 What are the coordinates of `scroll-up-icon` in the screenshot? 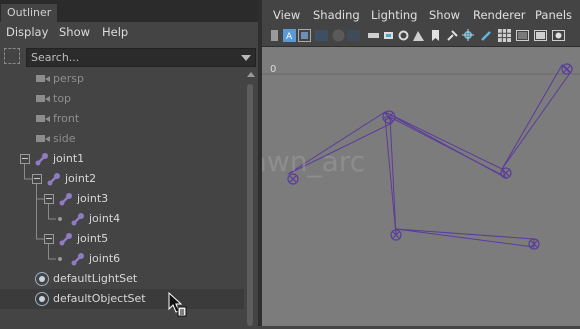 It's located at (251, 74).